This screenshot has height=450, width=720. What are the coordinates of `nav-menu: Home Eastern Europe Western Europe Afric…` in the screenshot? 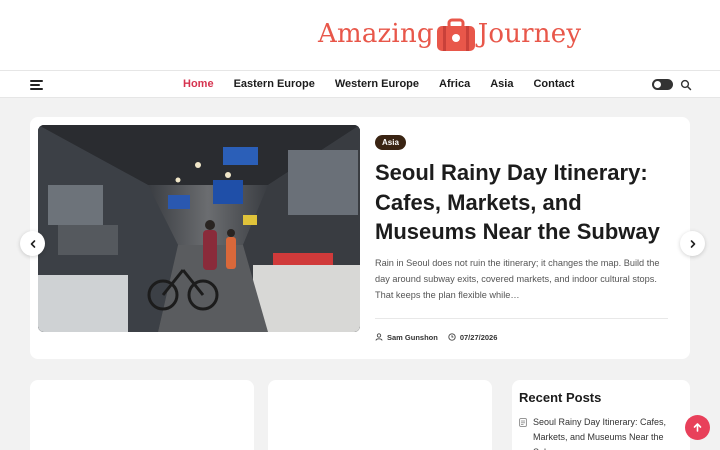 It's located at (378, 84).